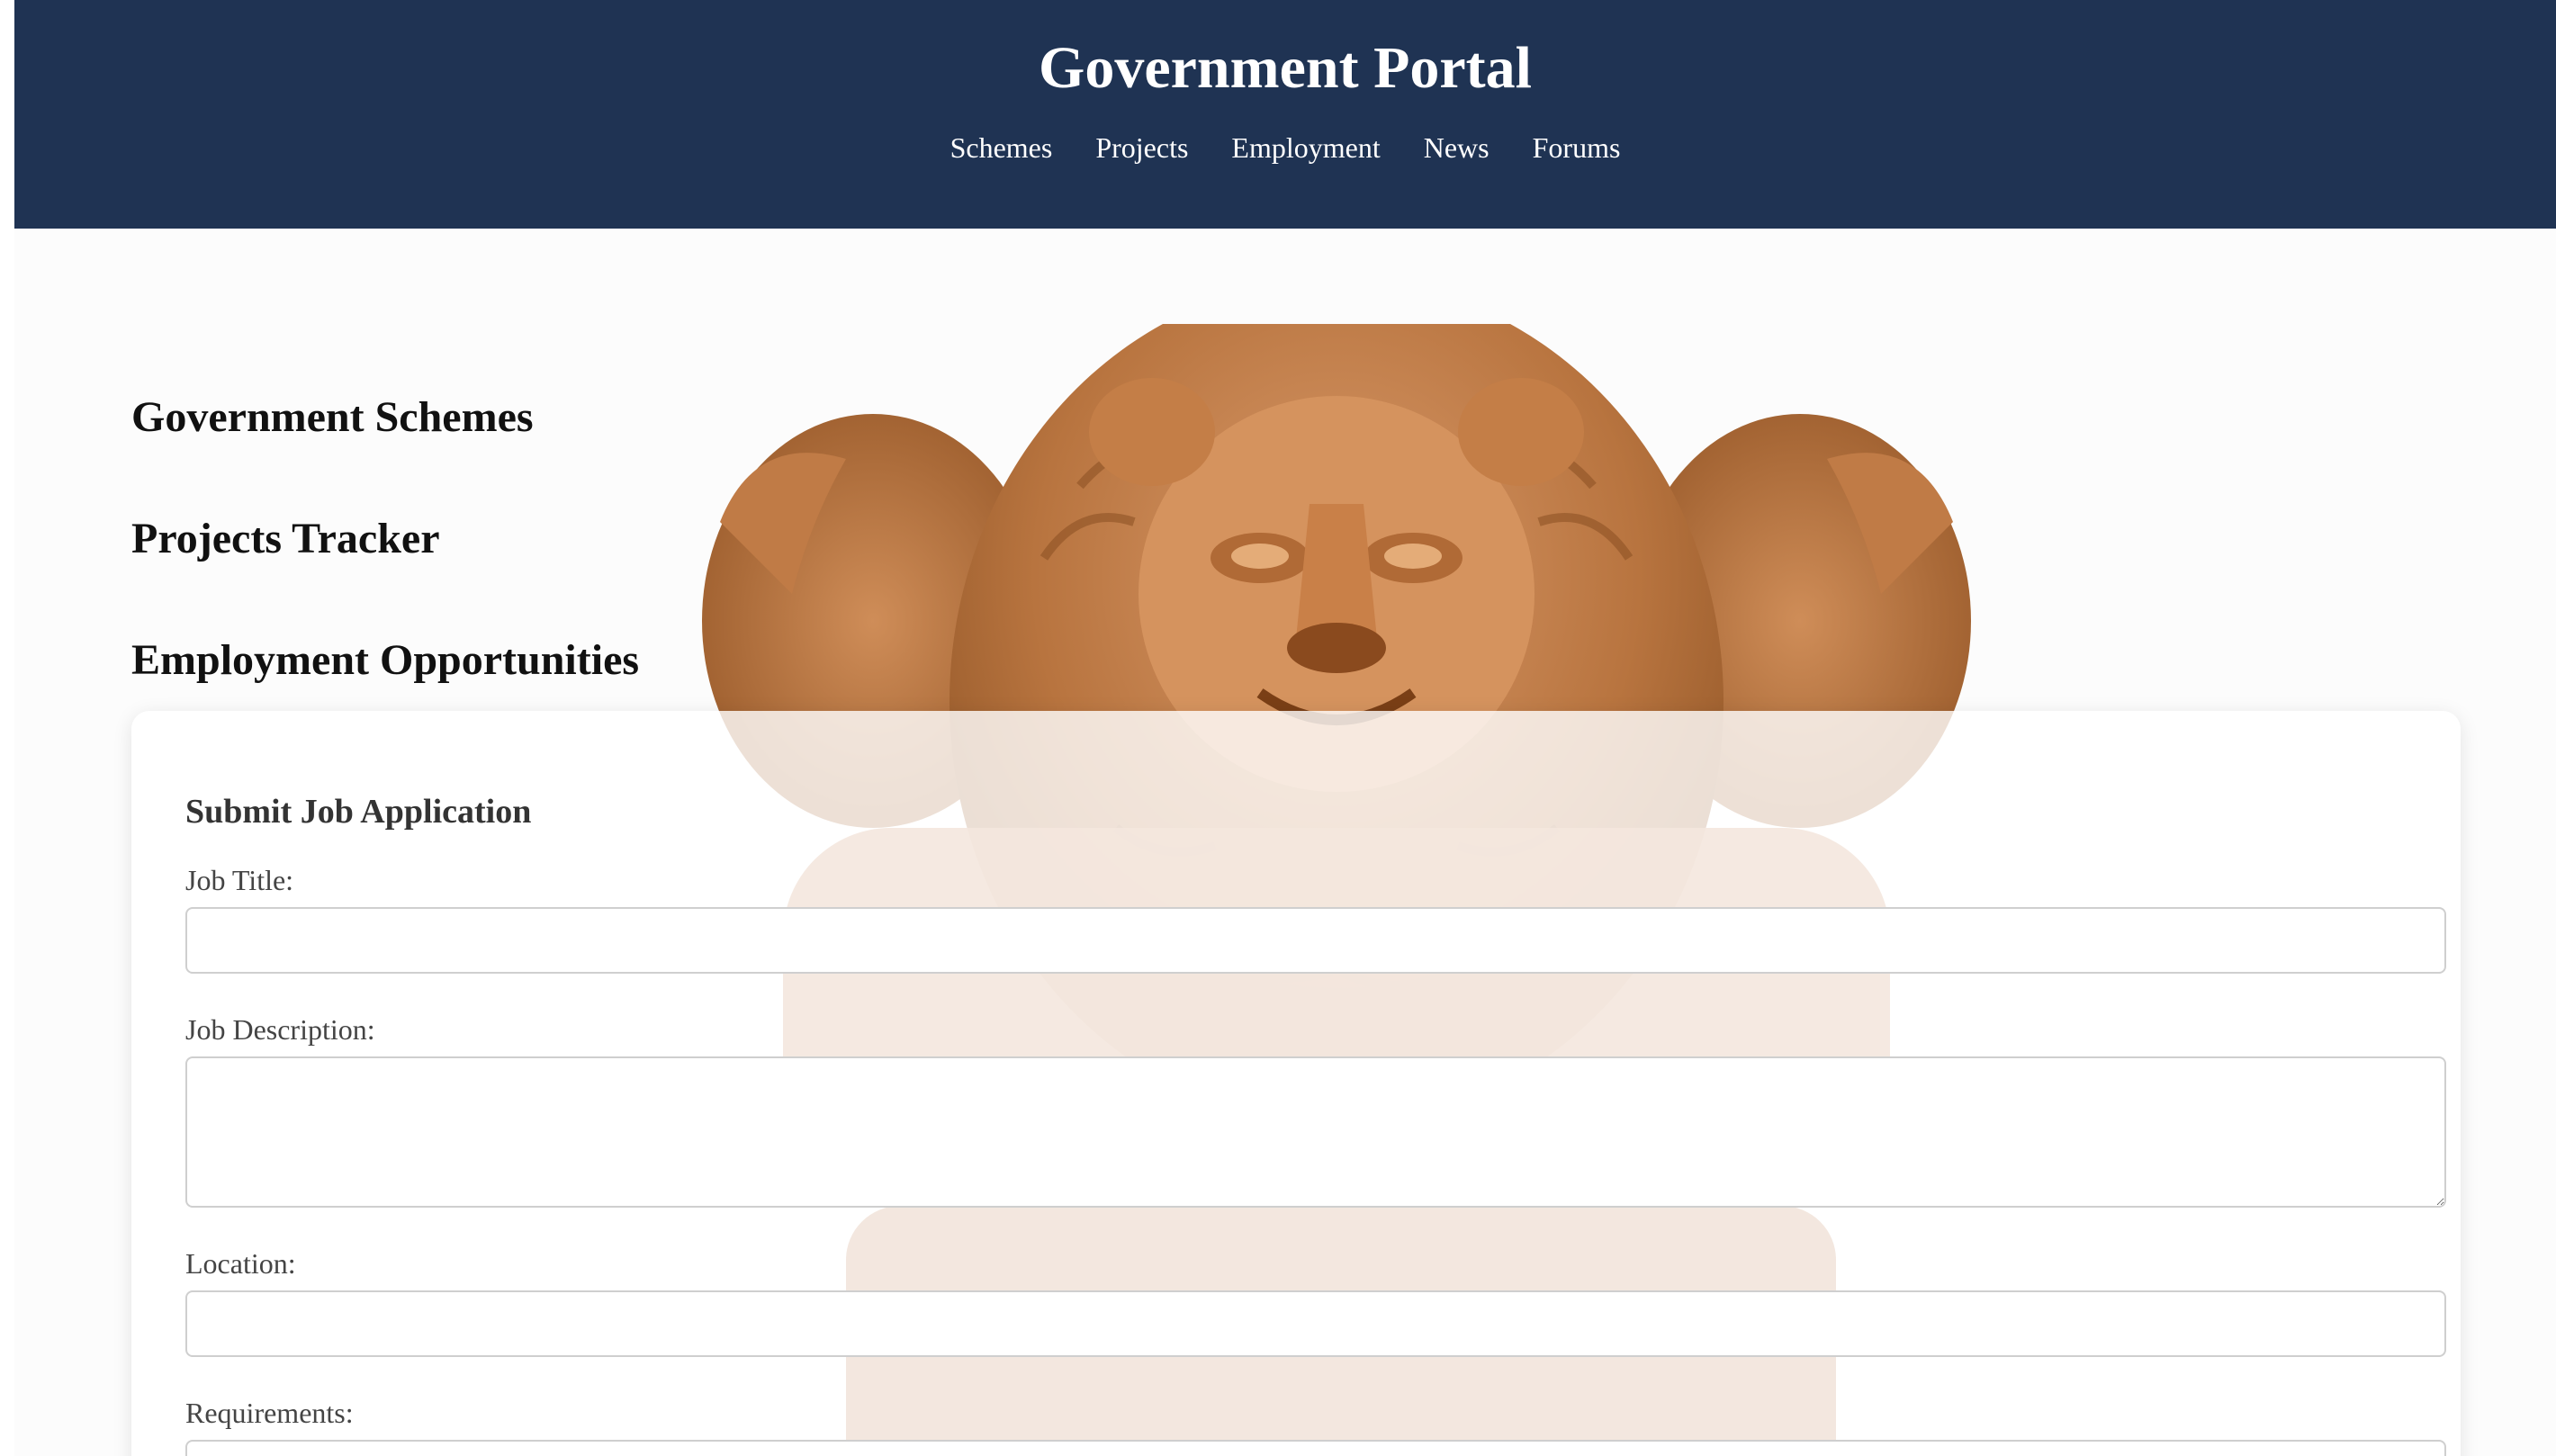  What do you see at coordinates (240, 880) in the screenshot?
I see `job-title-label: Job Title:` at bounding box center [240, 880].